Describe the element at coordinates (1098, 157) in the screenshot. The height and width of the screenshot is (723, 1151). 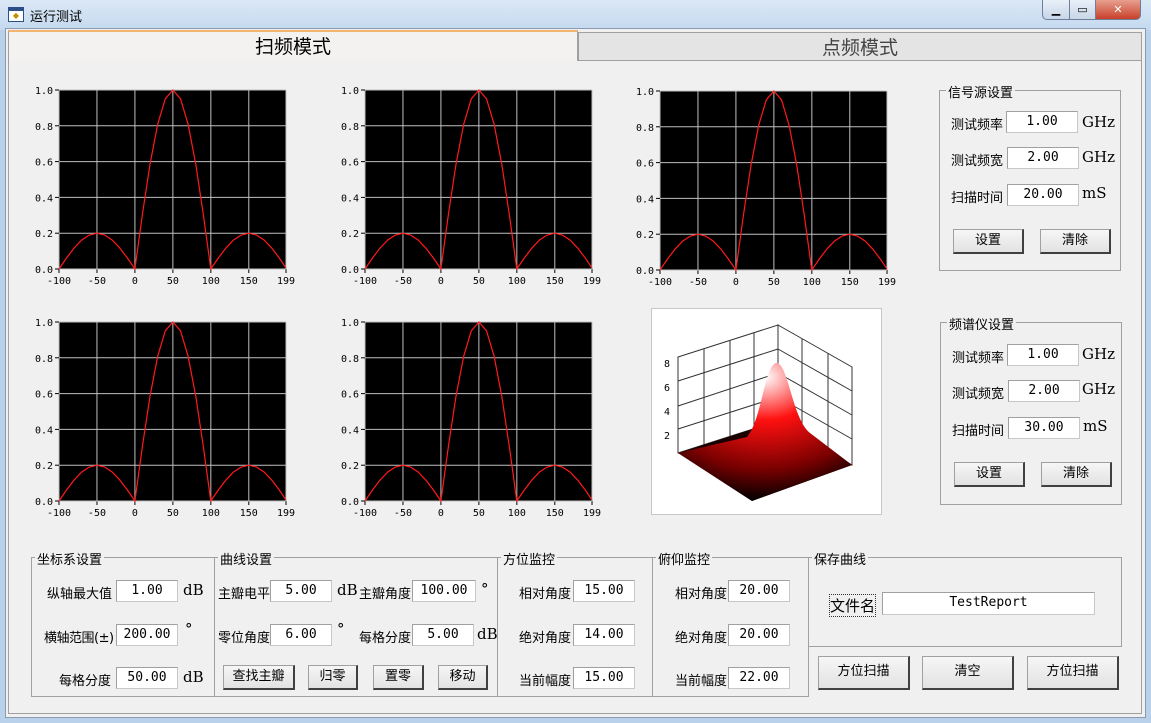
I see `unit-label: GHz` at that location.